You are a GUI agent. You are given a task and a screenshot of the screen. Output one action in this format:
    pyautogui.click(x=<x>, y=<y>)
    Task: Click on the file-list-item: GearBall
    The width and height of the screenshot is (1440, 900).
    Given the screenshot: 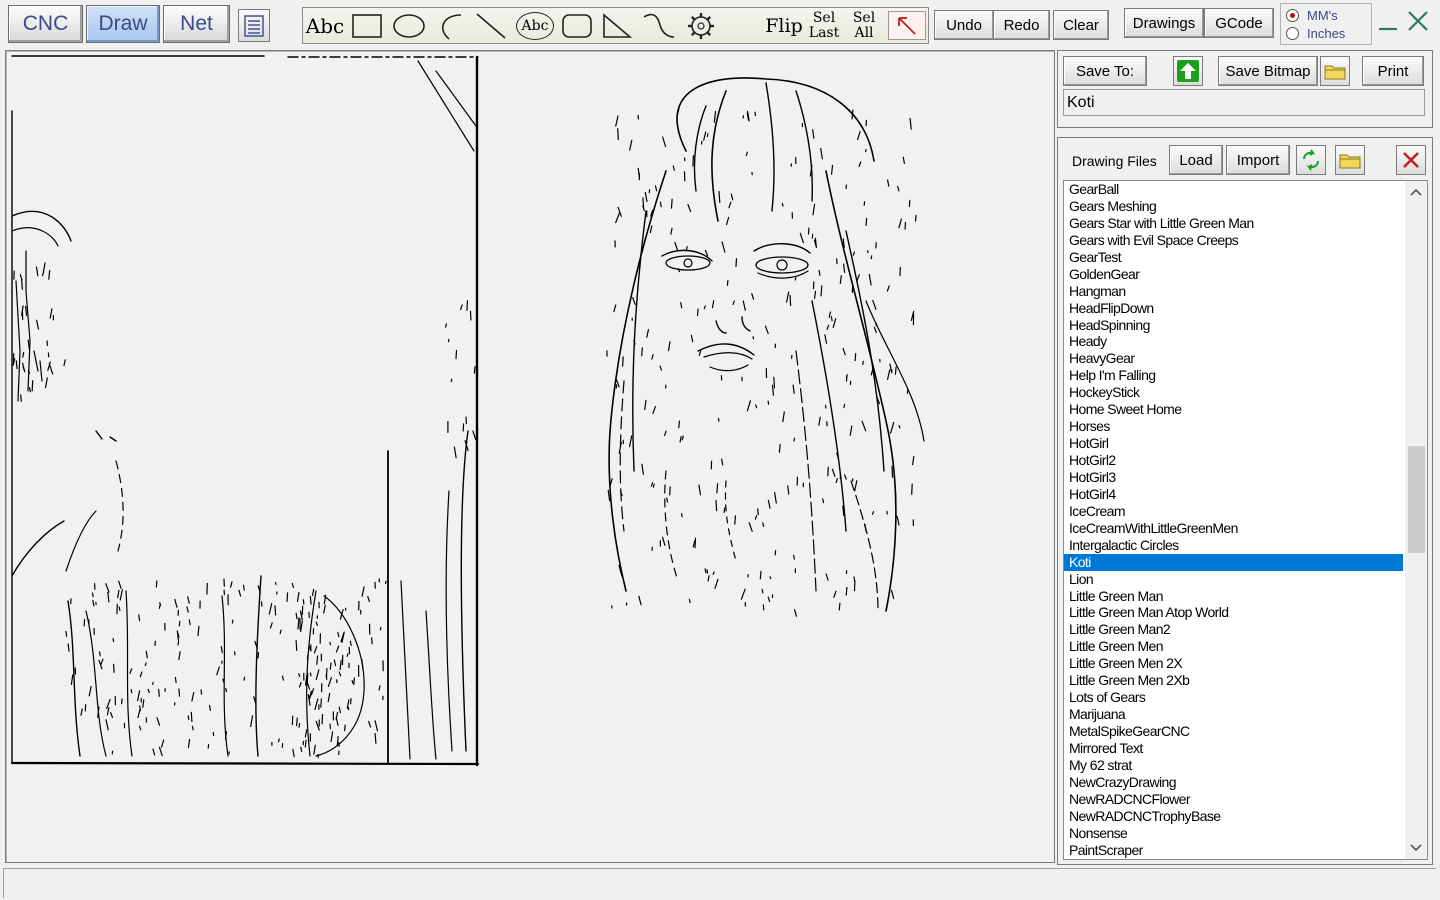 What is the action you would take?
    pyautogui.click(x=1233, y=189)
    